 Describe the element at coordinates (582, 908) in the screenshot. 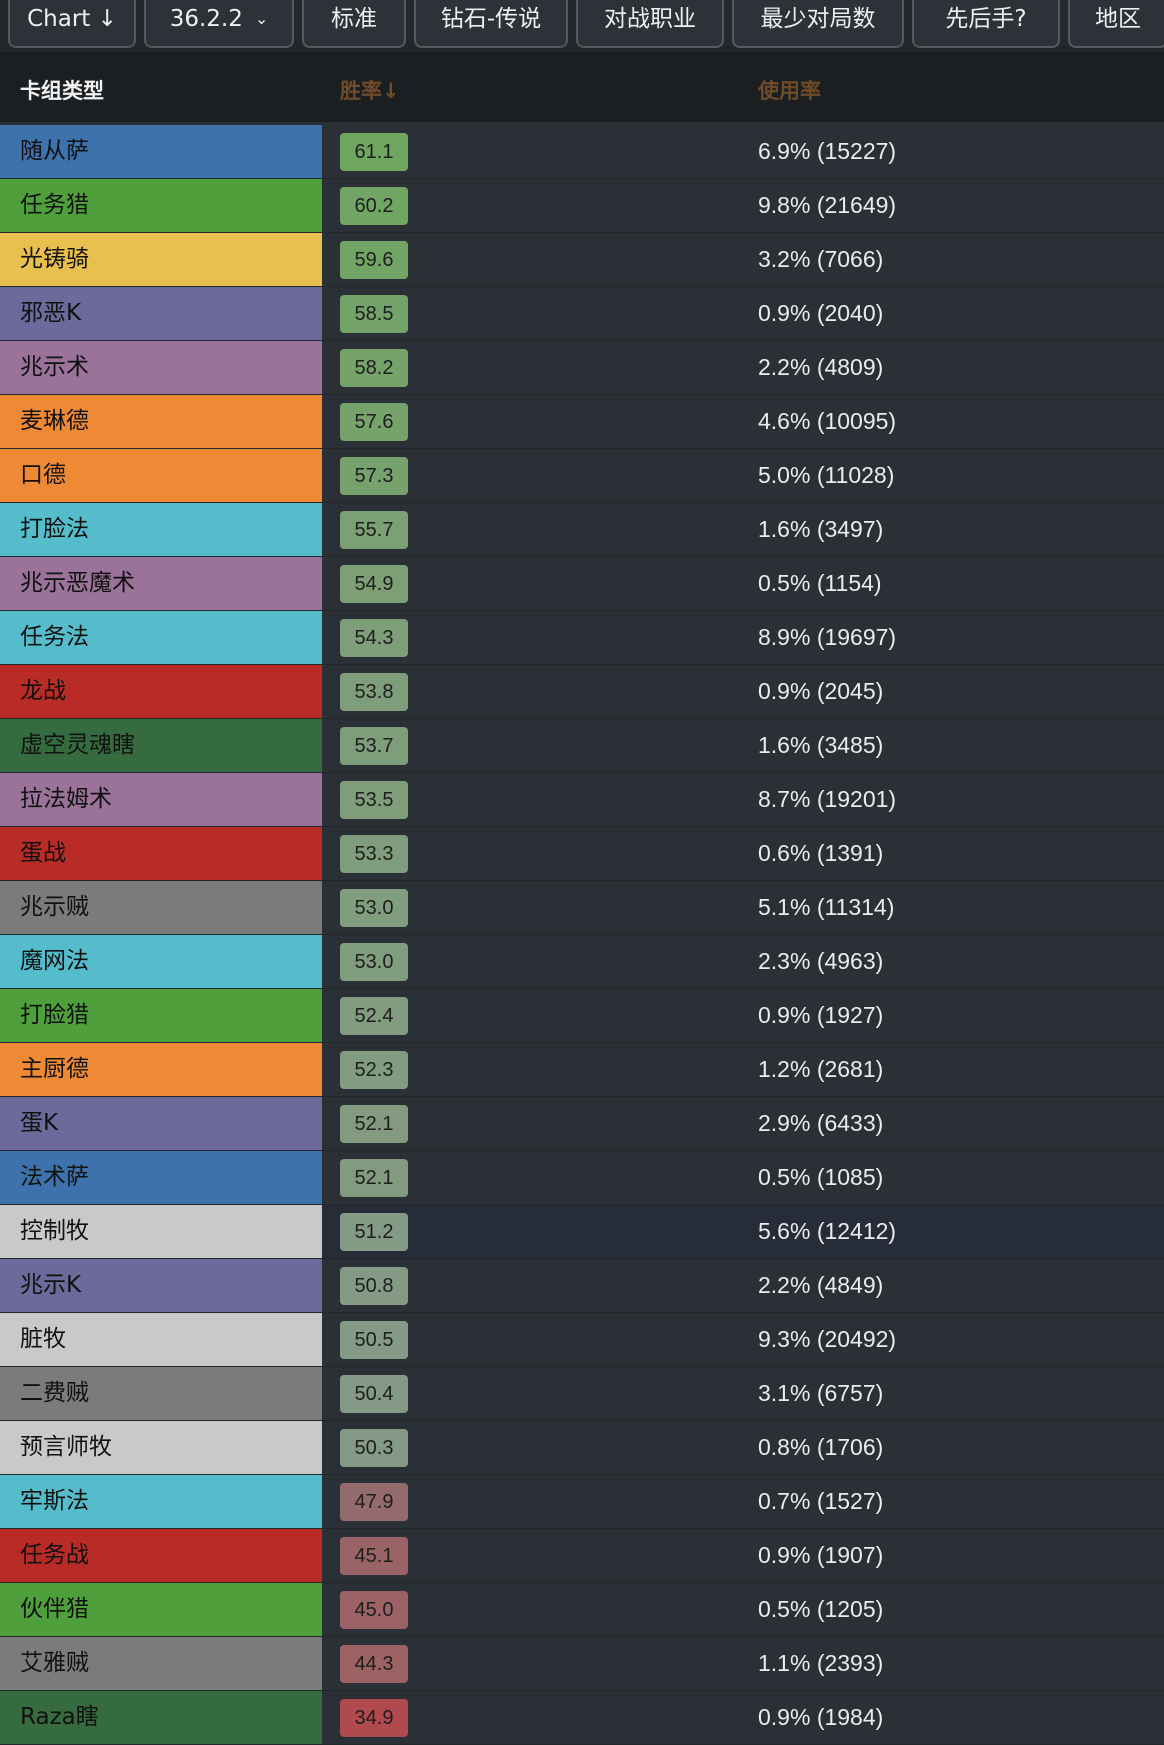

I see `table-row: 兆示贼 53.0 5.1% (11314)` at that location.